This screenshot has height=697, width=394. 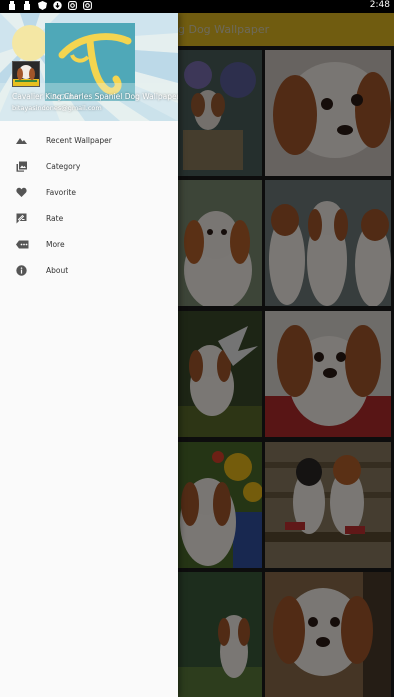 I want to click on header-email: bitayasindones@gmail.com, so click(x=57, y=108).